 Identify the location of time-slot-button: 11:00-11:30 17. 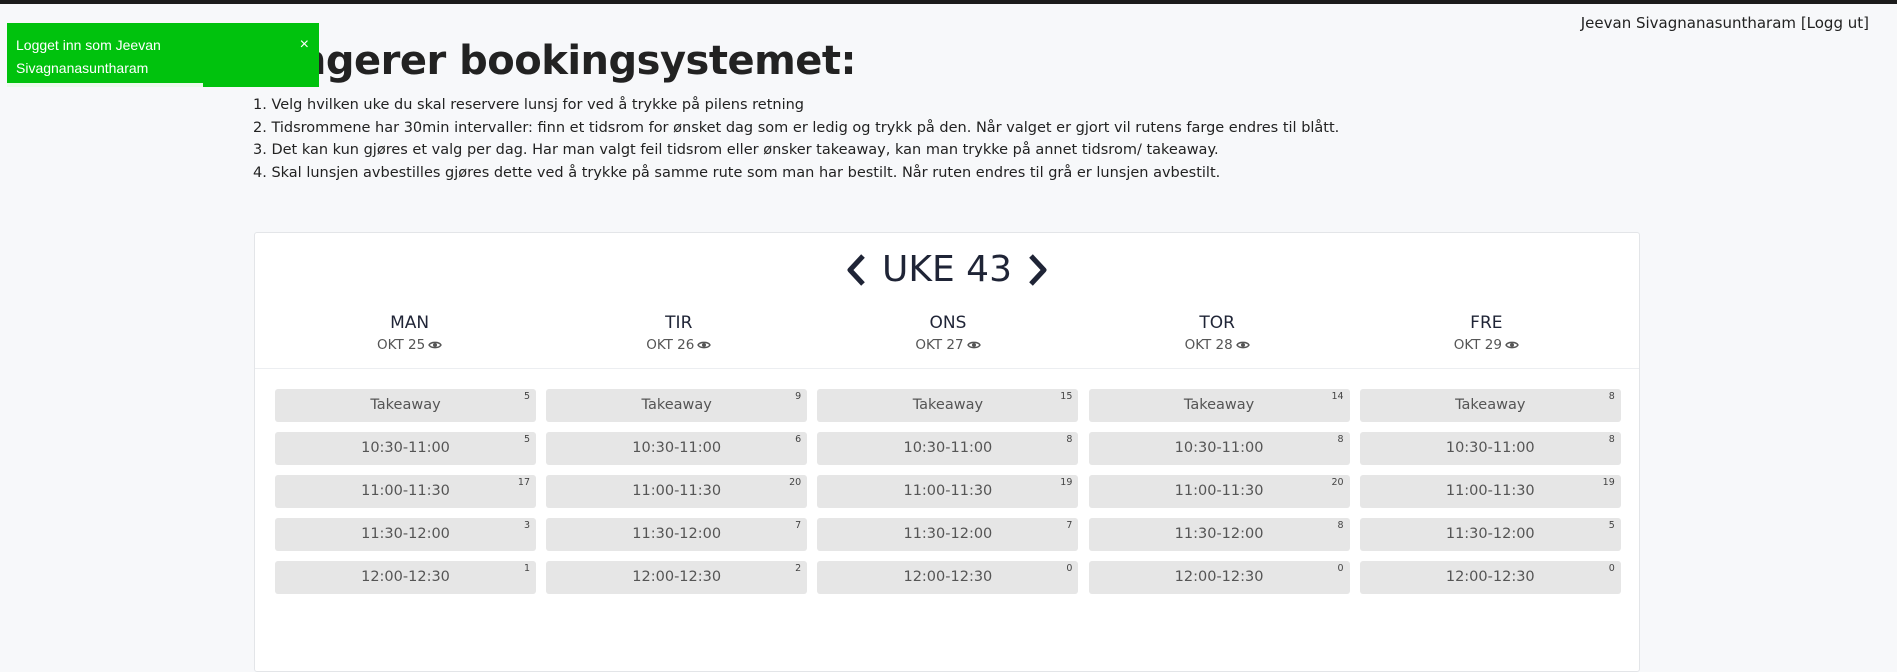
(405, 491).